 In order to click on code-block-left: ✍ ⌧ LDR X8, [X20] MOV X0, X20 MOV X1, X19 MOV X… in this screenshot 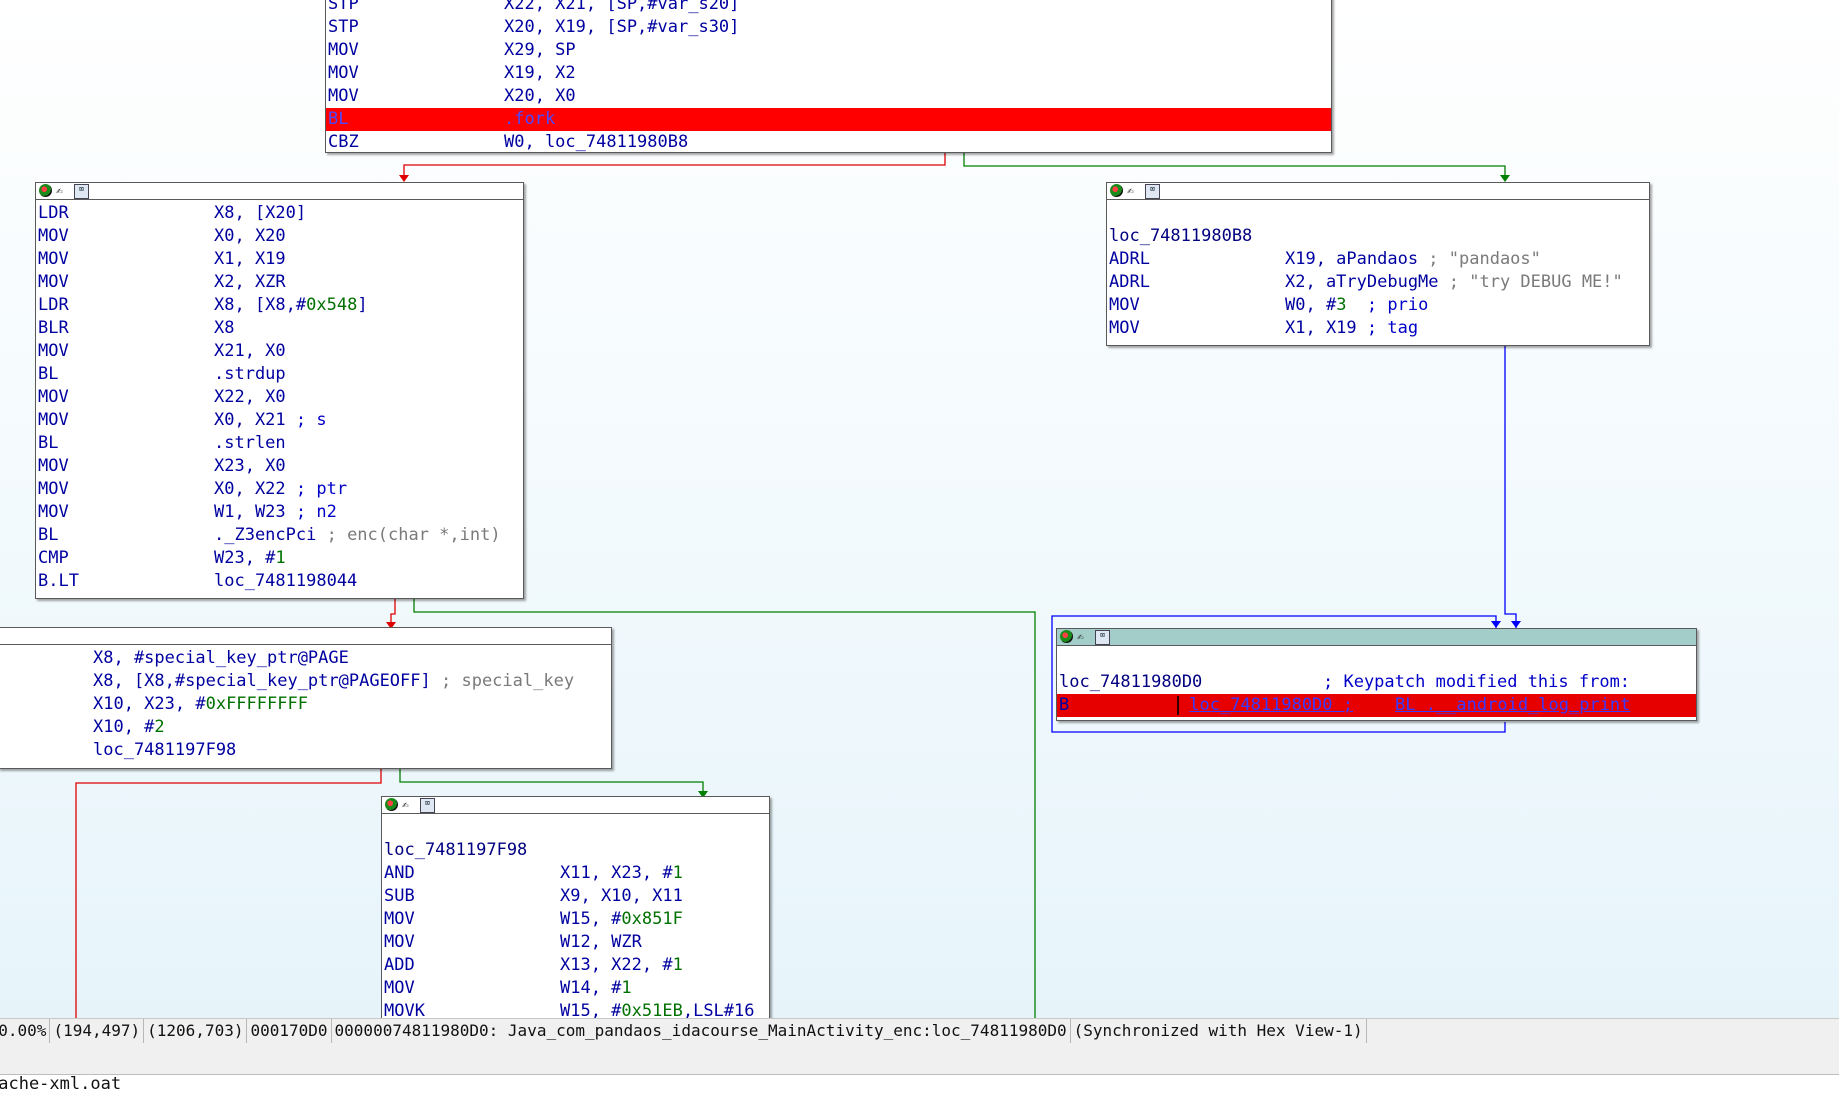, I will do `click(279, 390)`.